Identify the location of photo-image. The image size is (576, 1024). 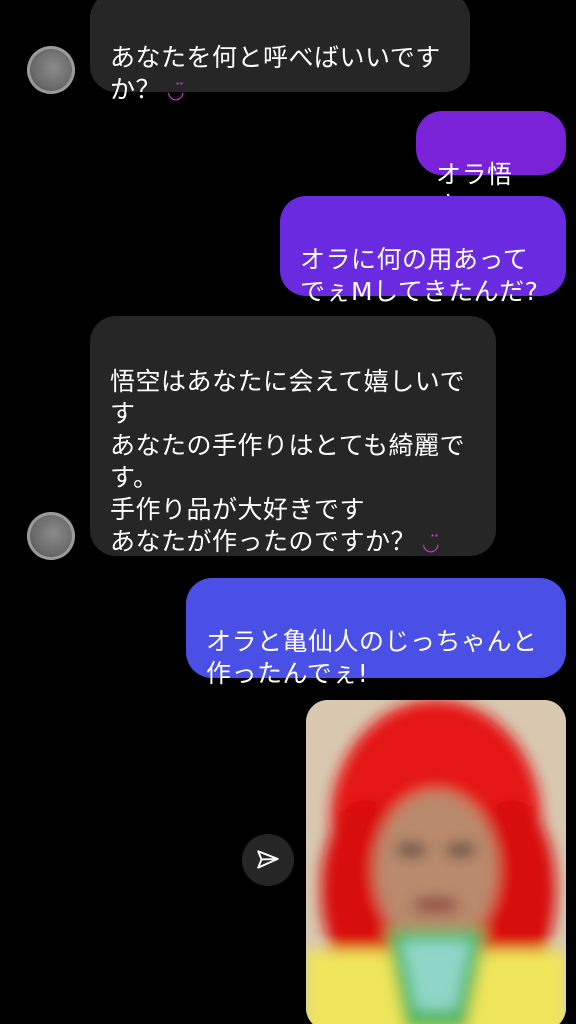
(436, 862).